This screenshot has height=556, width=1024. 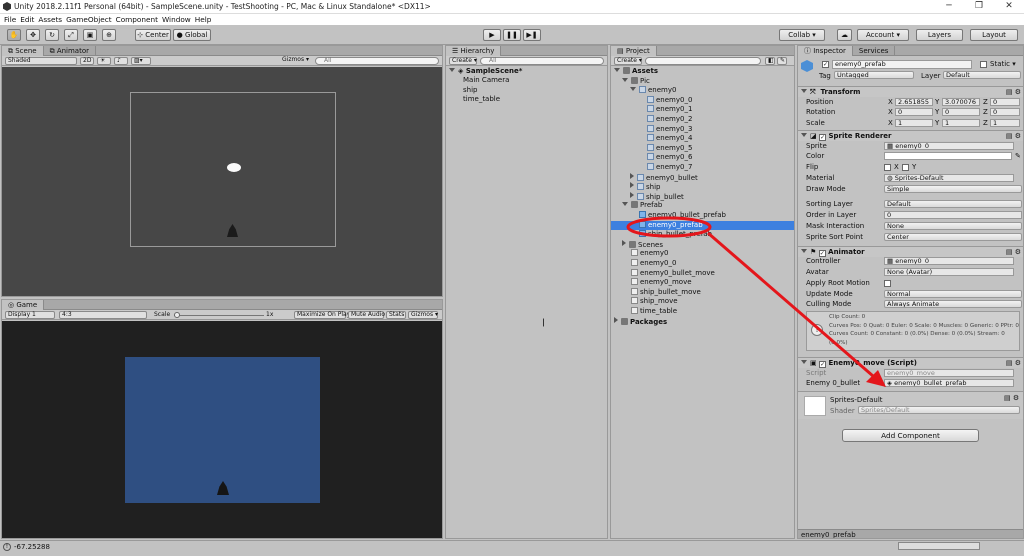 I want to click on annotation-overlay, so click(x=756, y=301).